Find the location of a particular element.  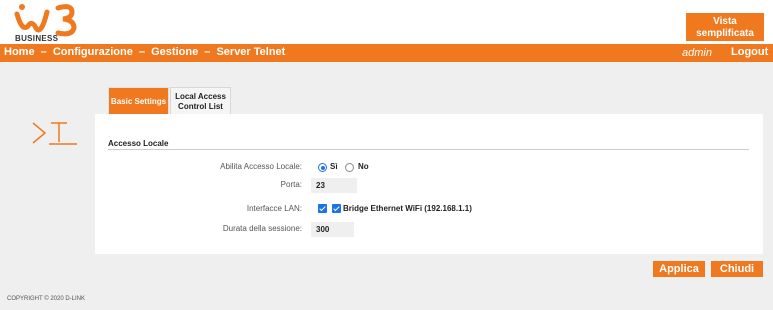

breadcrumb-configurazione: Configurazione is located at coordinates (93, 52).